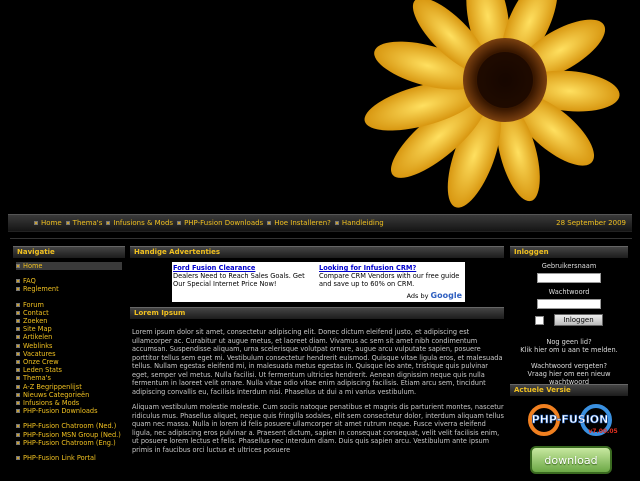 The height and width of the screenshot is (481, 640). I want to click on navbar-link-label: Hoe Installeren?, so click(302, 223).